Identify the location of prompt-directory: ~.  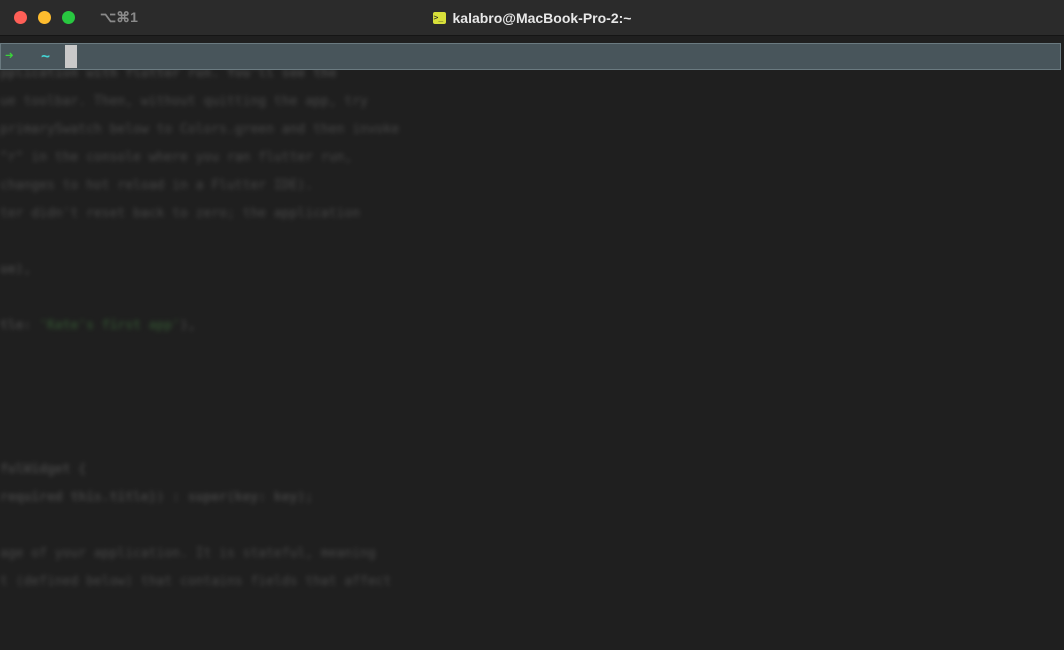
(46, 56).